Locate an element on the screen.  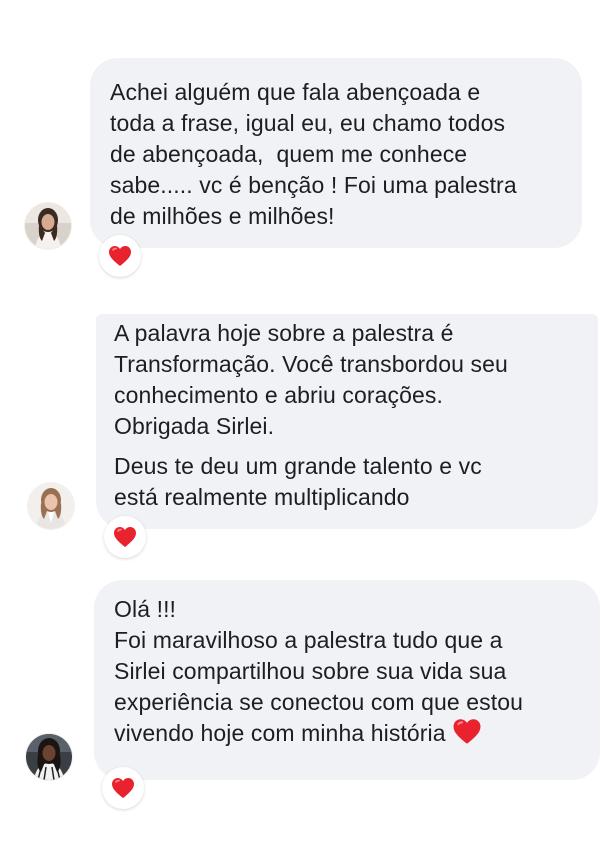
comment-text-line: Deus te deu um grande talento e vc is located at coordinates (298, 466).